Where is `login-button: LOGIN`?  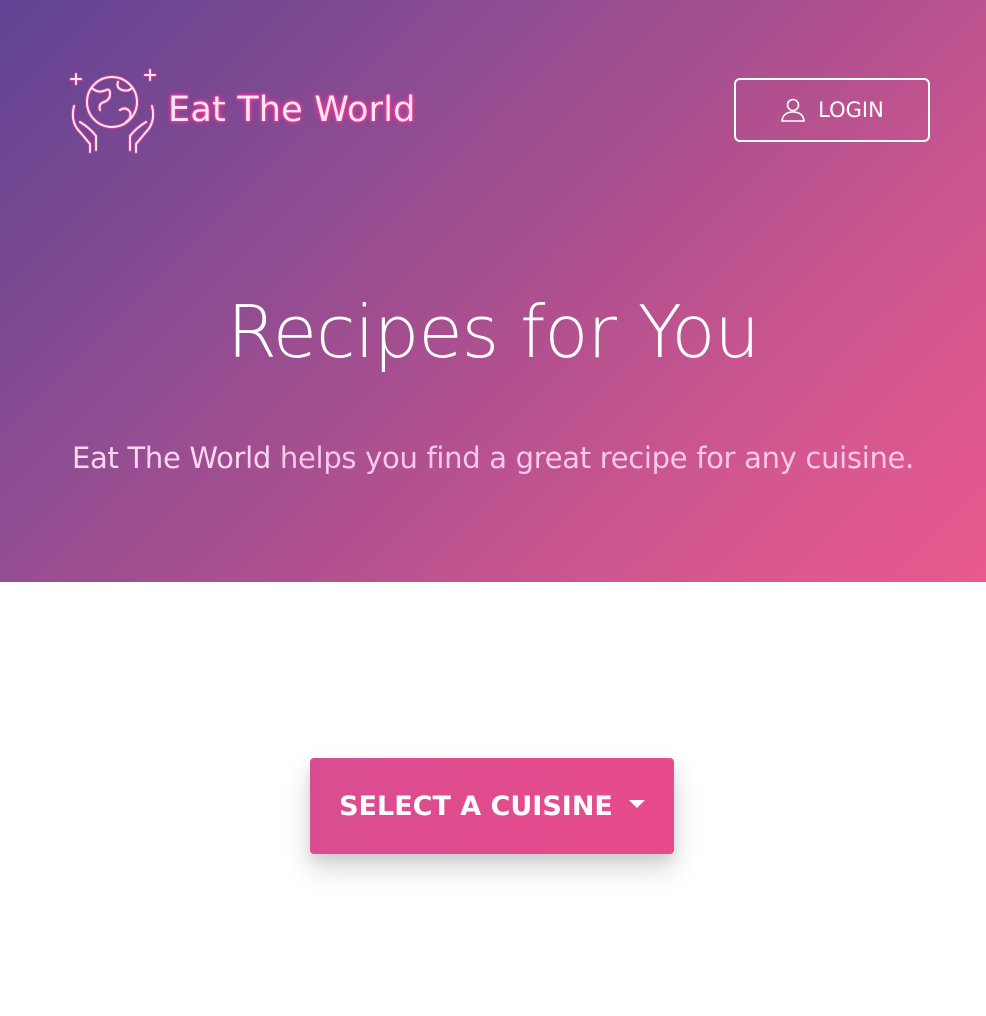
login-button: LOGIN is located at coordinates (832, 110).